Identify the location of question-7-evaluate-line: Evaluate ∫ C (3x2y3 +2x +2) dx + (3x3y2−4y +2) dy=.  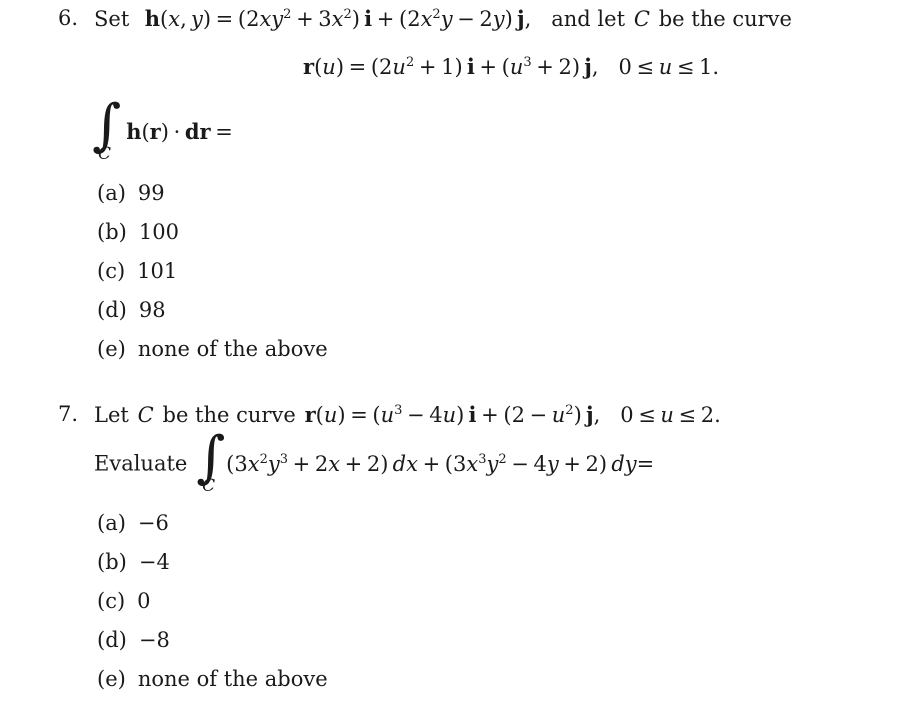
(374, 461).